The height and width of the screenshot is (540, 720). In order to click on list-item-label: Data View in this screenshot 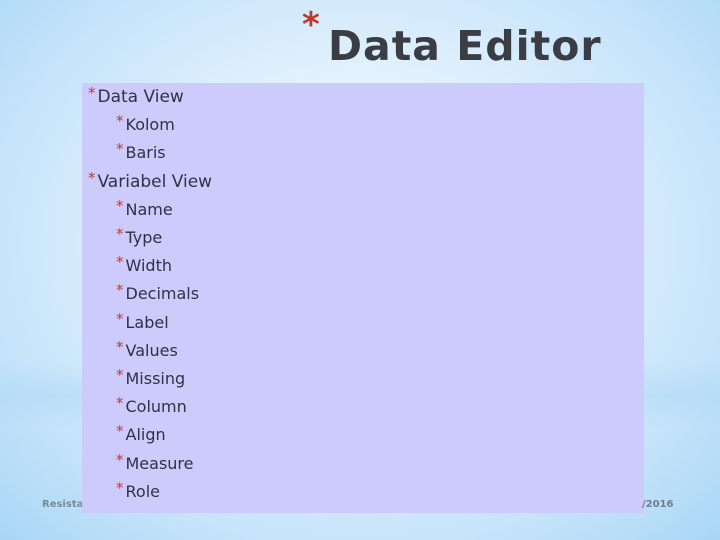, I will do `click(140, 97)`.